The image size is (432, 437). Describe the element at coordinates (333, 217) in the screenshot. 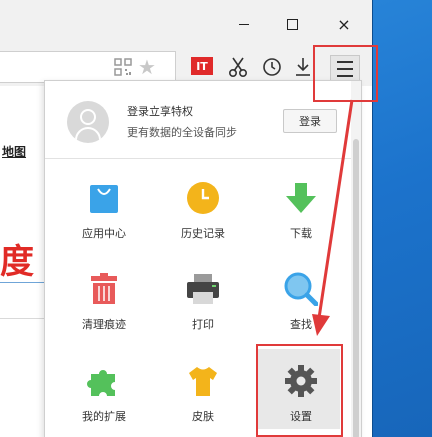

I see `annotation-arrow` at that location.